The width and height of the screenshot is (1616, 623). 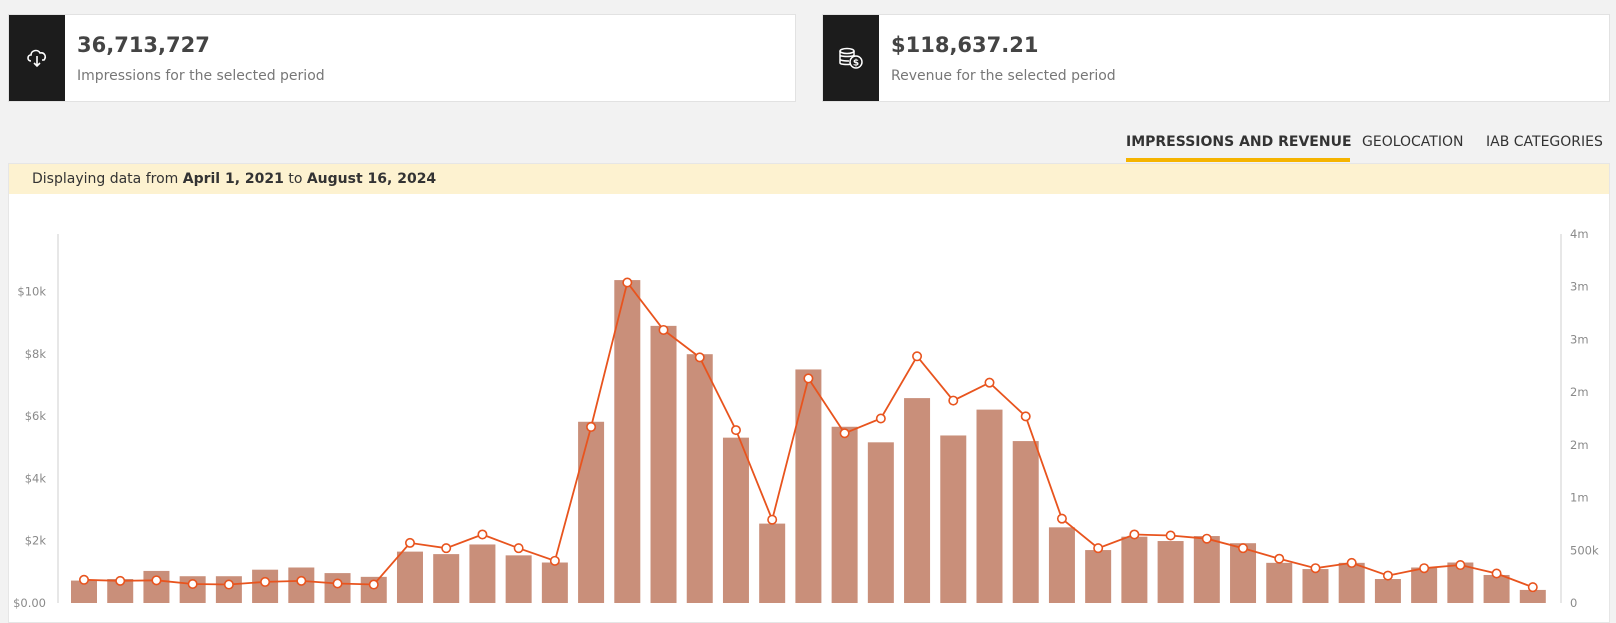 I want to click on right-tick-label: 4m, so click(x=1579, y=234).